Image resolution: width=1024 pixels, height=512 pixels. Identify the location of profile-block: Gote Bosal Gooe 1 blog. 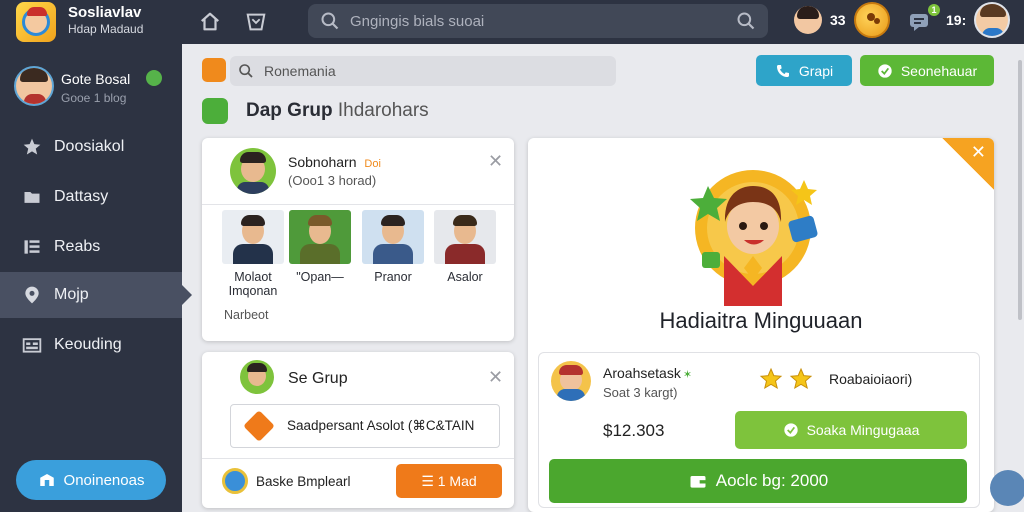
(94, 91).